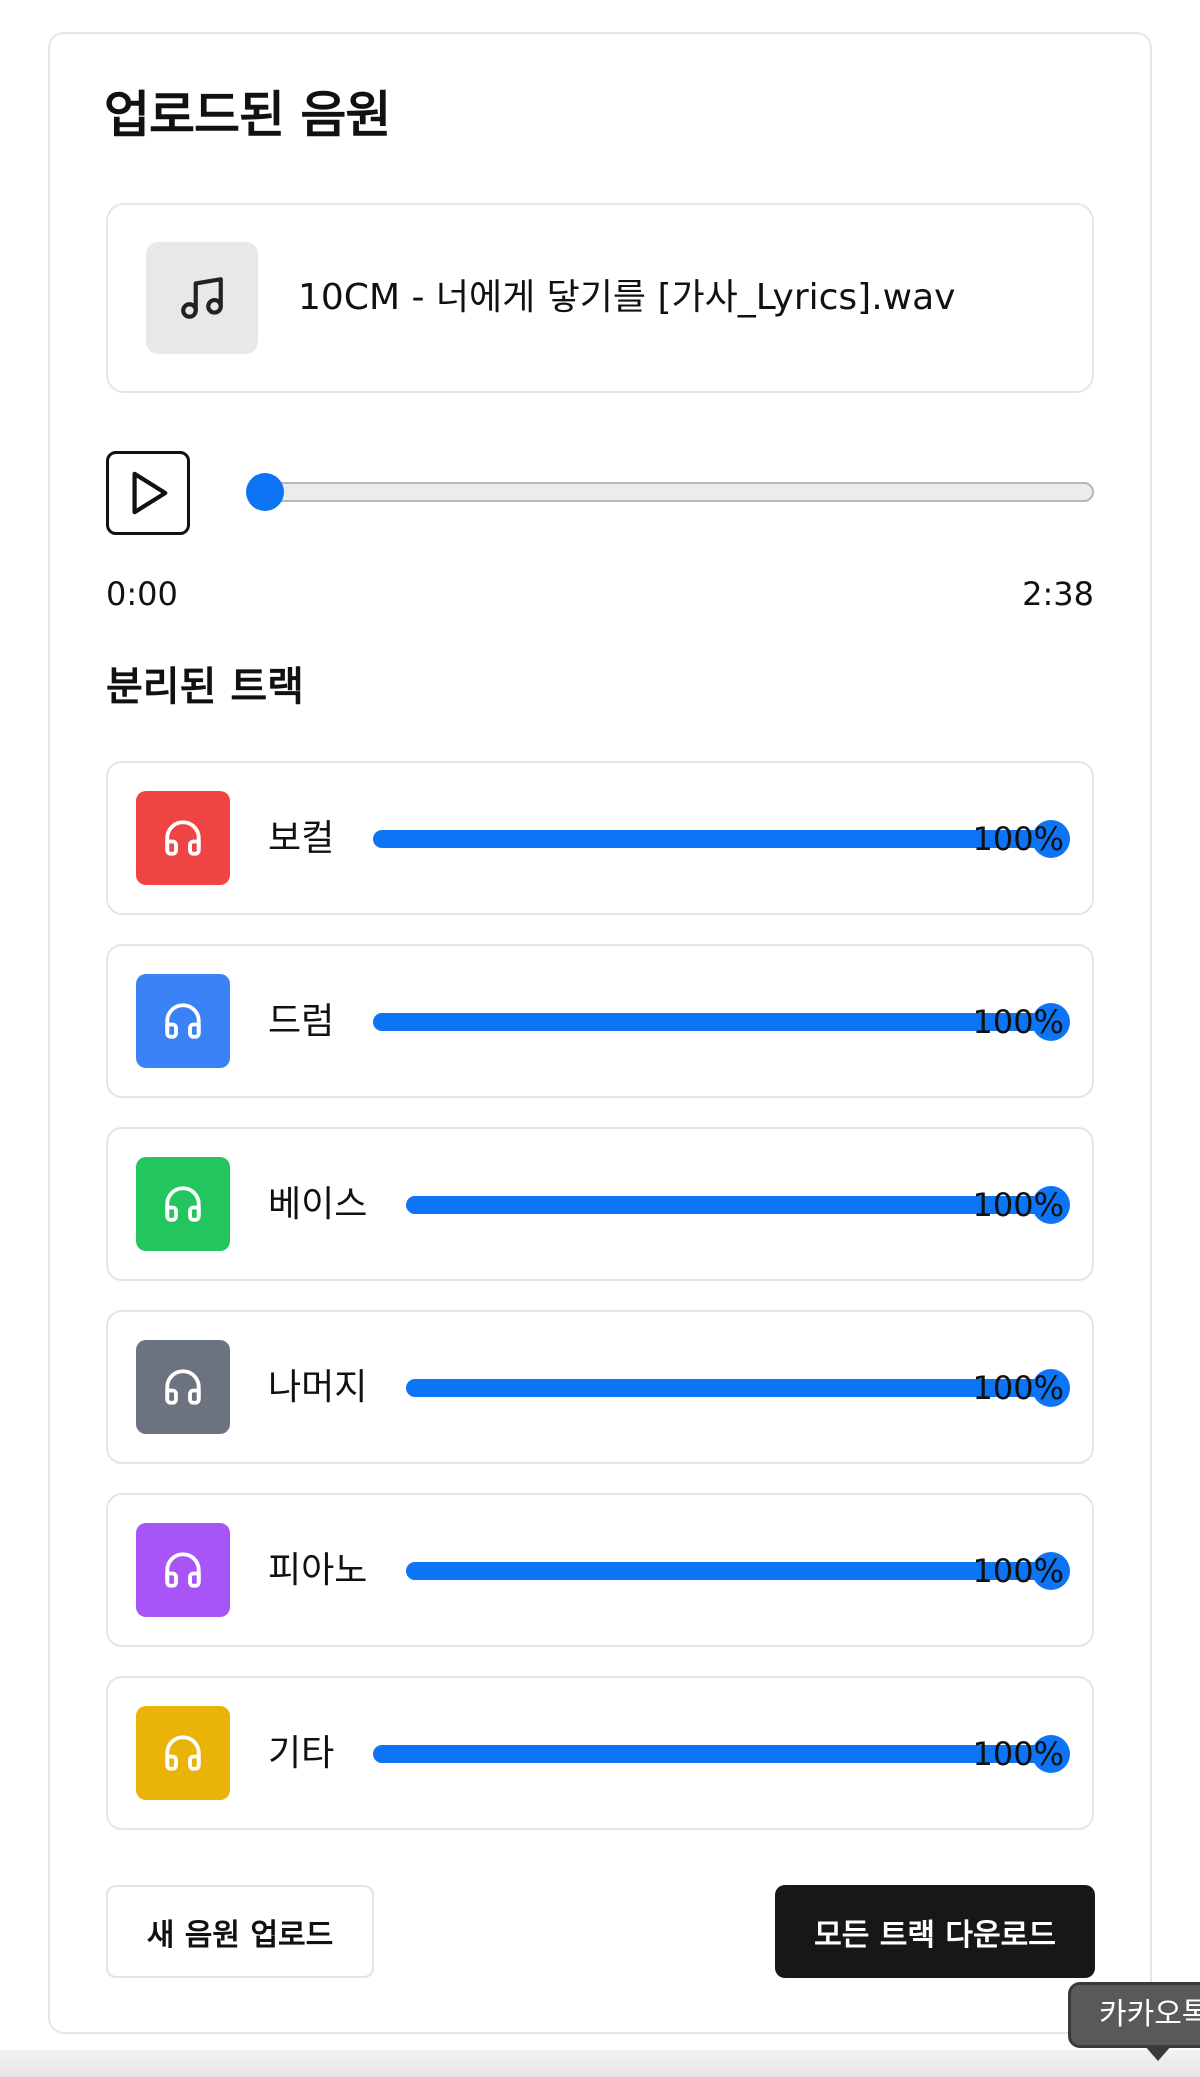  I want to click on track-row-drum: 드럼 100%, so click(600, 1021).